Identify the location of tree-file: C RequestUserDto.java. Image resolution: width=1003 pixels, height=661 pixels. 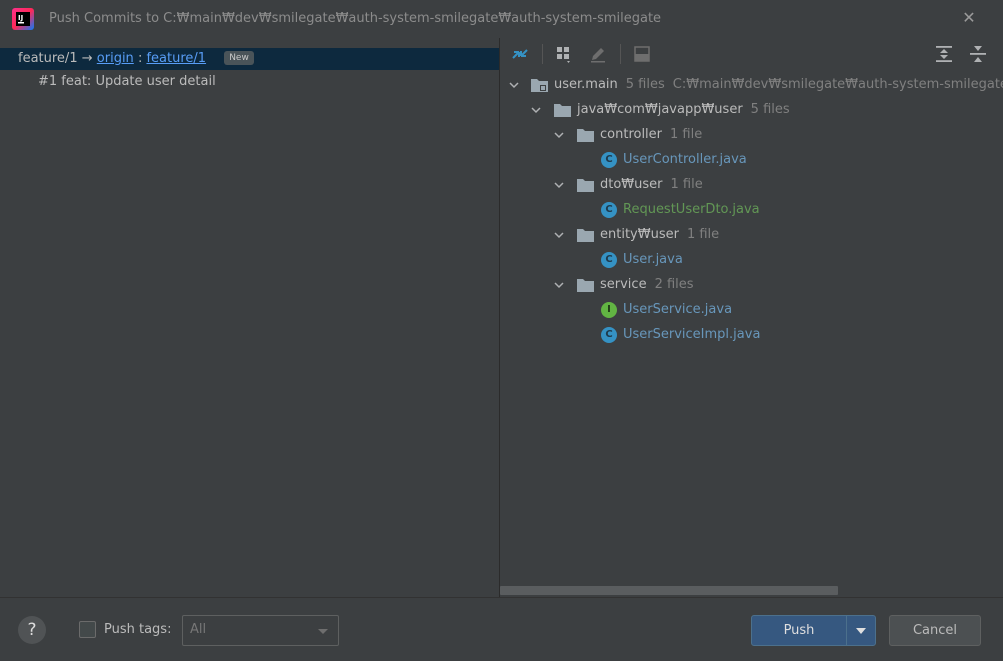
(751, 210).